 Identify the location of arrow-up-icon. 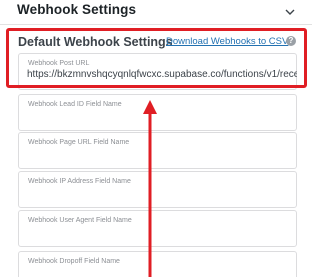
(150, 188).